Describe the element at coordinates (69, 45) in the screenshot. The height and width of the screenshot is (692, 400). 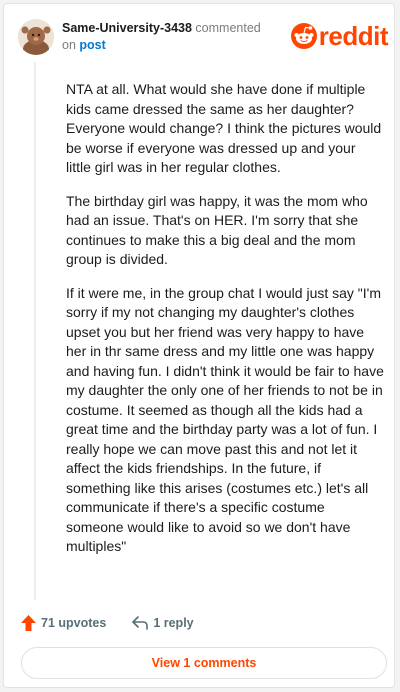
I see `on-text: on` at that location.